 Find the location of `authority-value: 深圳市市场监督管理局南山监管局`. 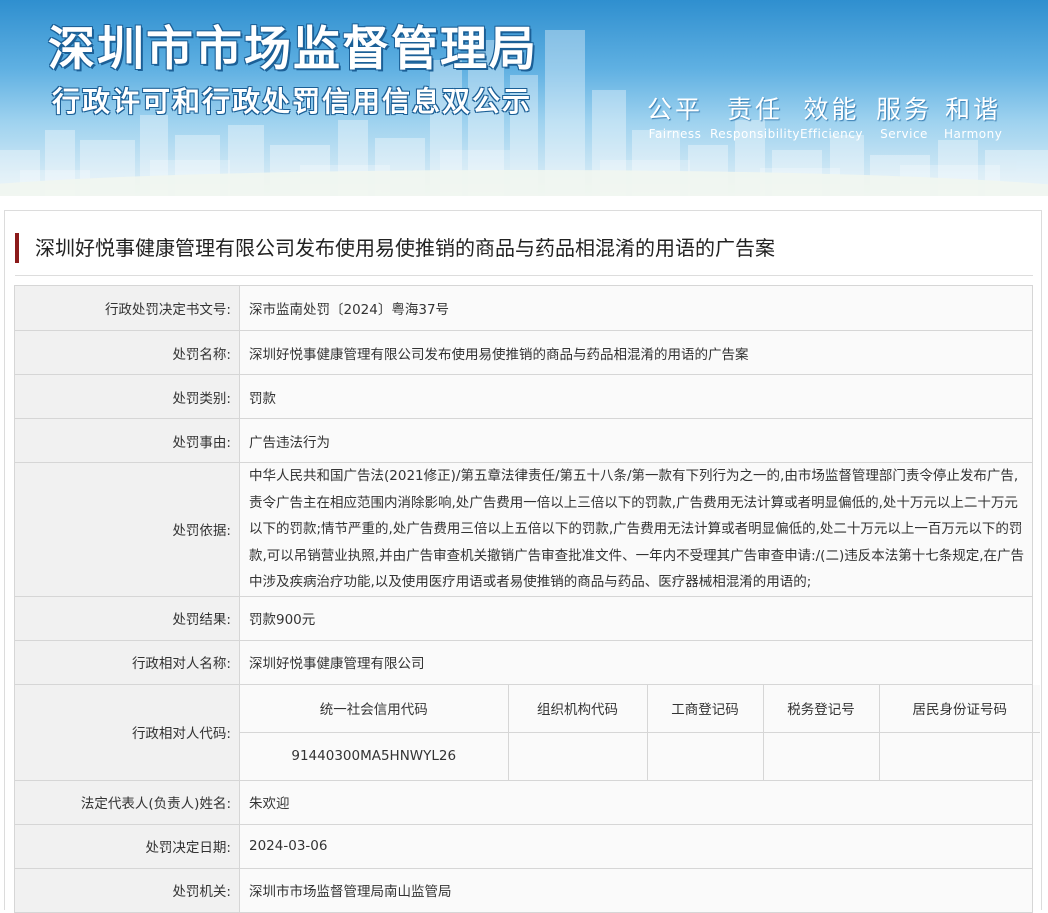

authority-value: 深圳市市场监督管理局南山监管局 is located at coordinates (636, 890).